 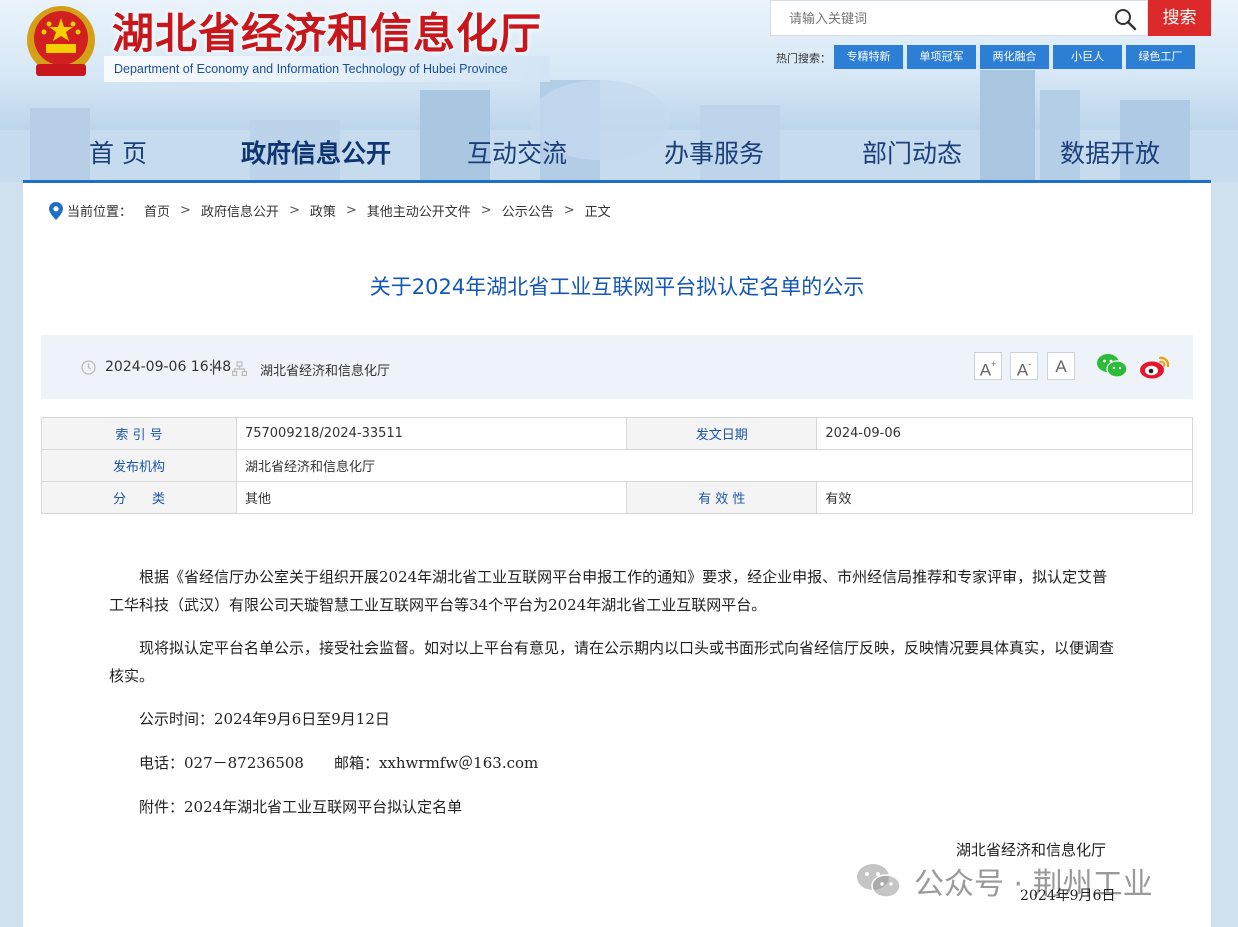 What do you see at coordinates (1112, 366) in the screenshot?
I see `wechat-share-icon` at bounding box center [1112, 366].